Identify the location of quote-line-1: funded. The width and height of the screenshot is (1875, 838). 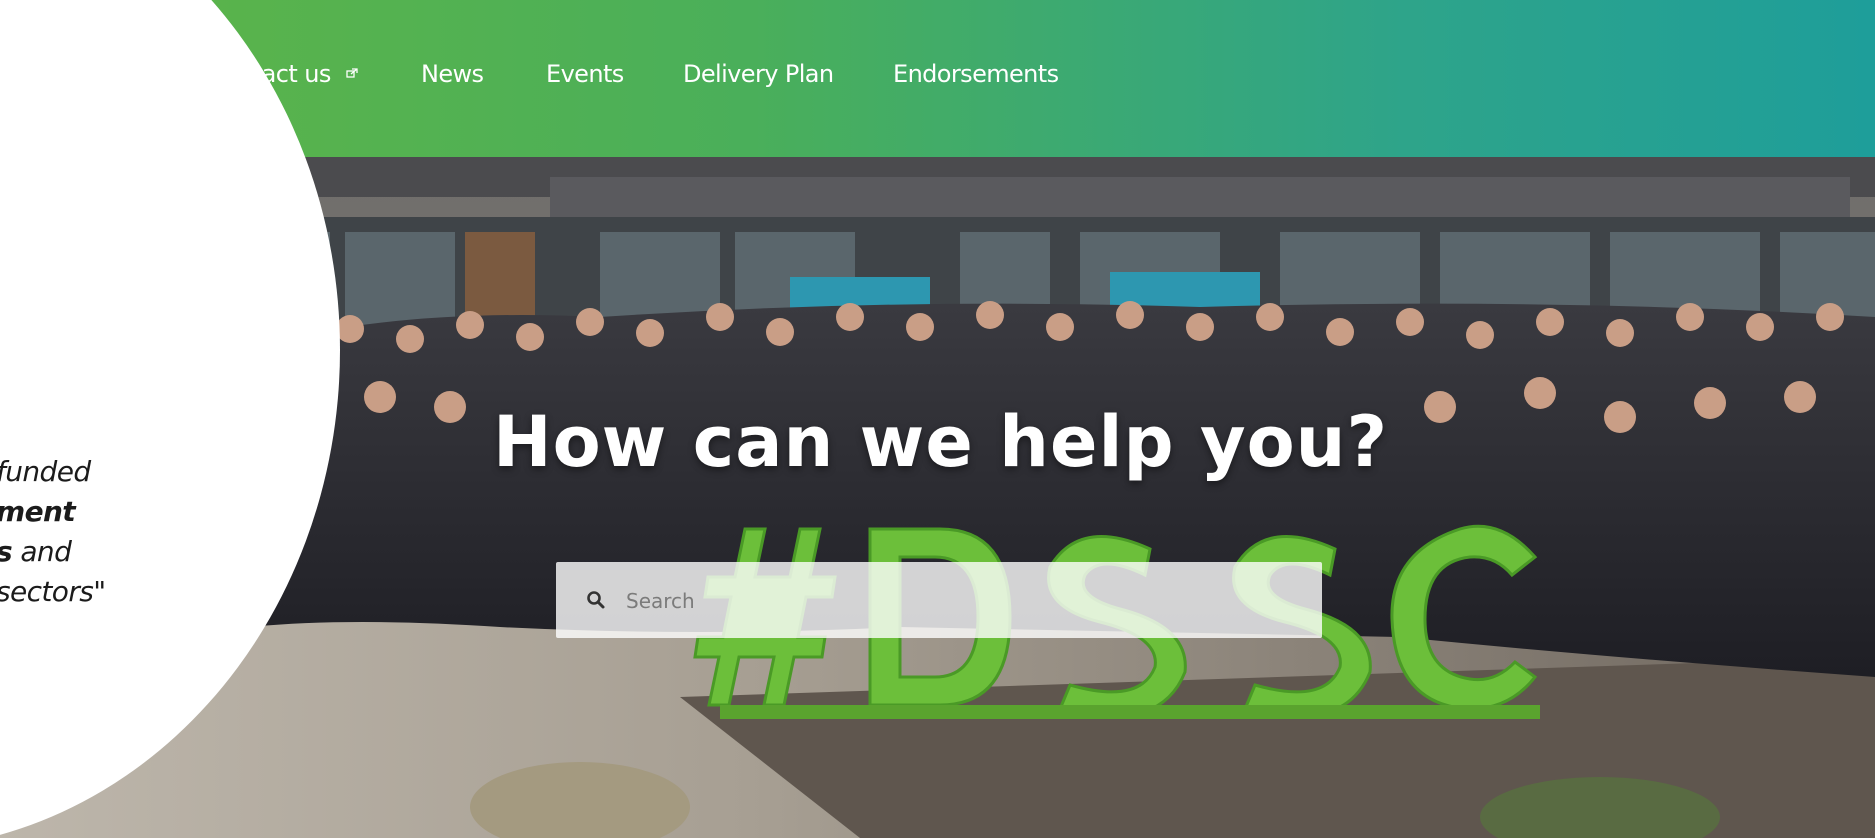
(45, 471).